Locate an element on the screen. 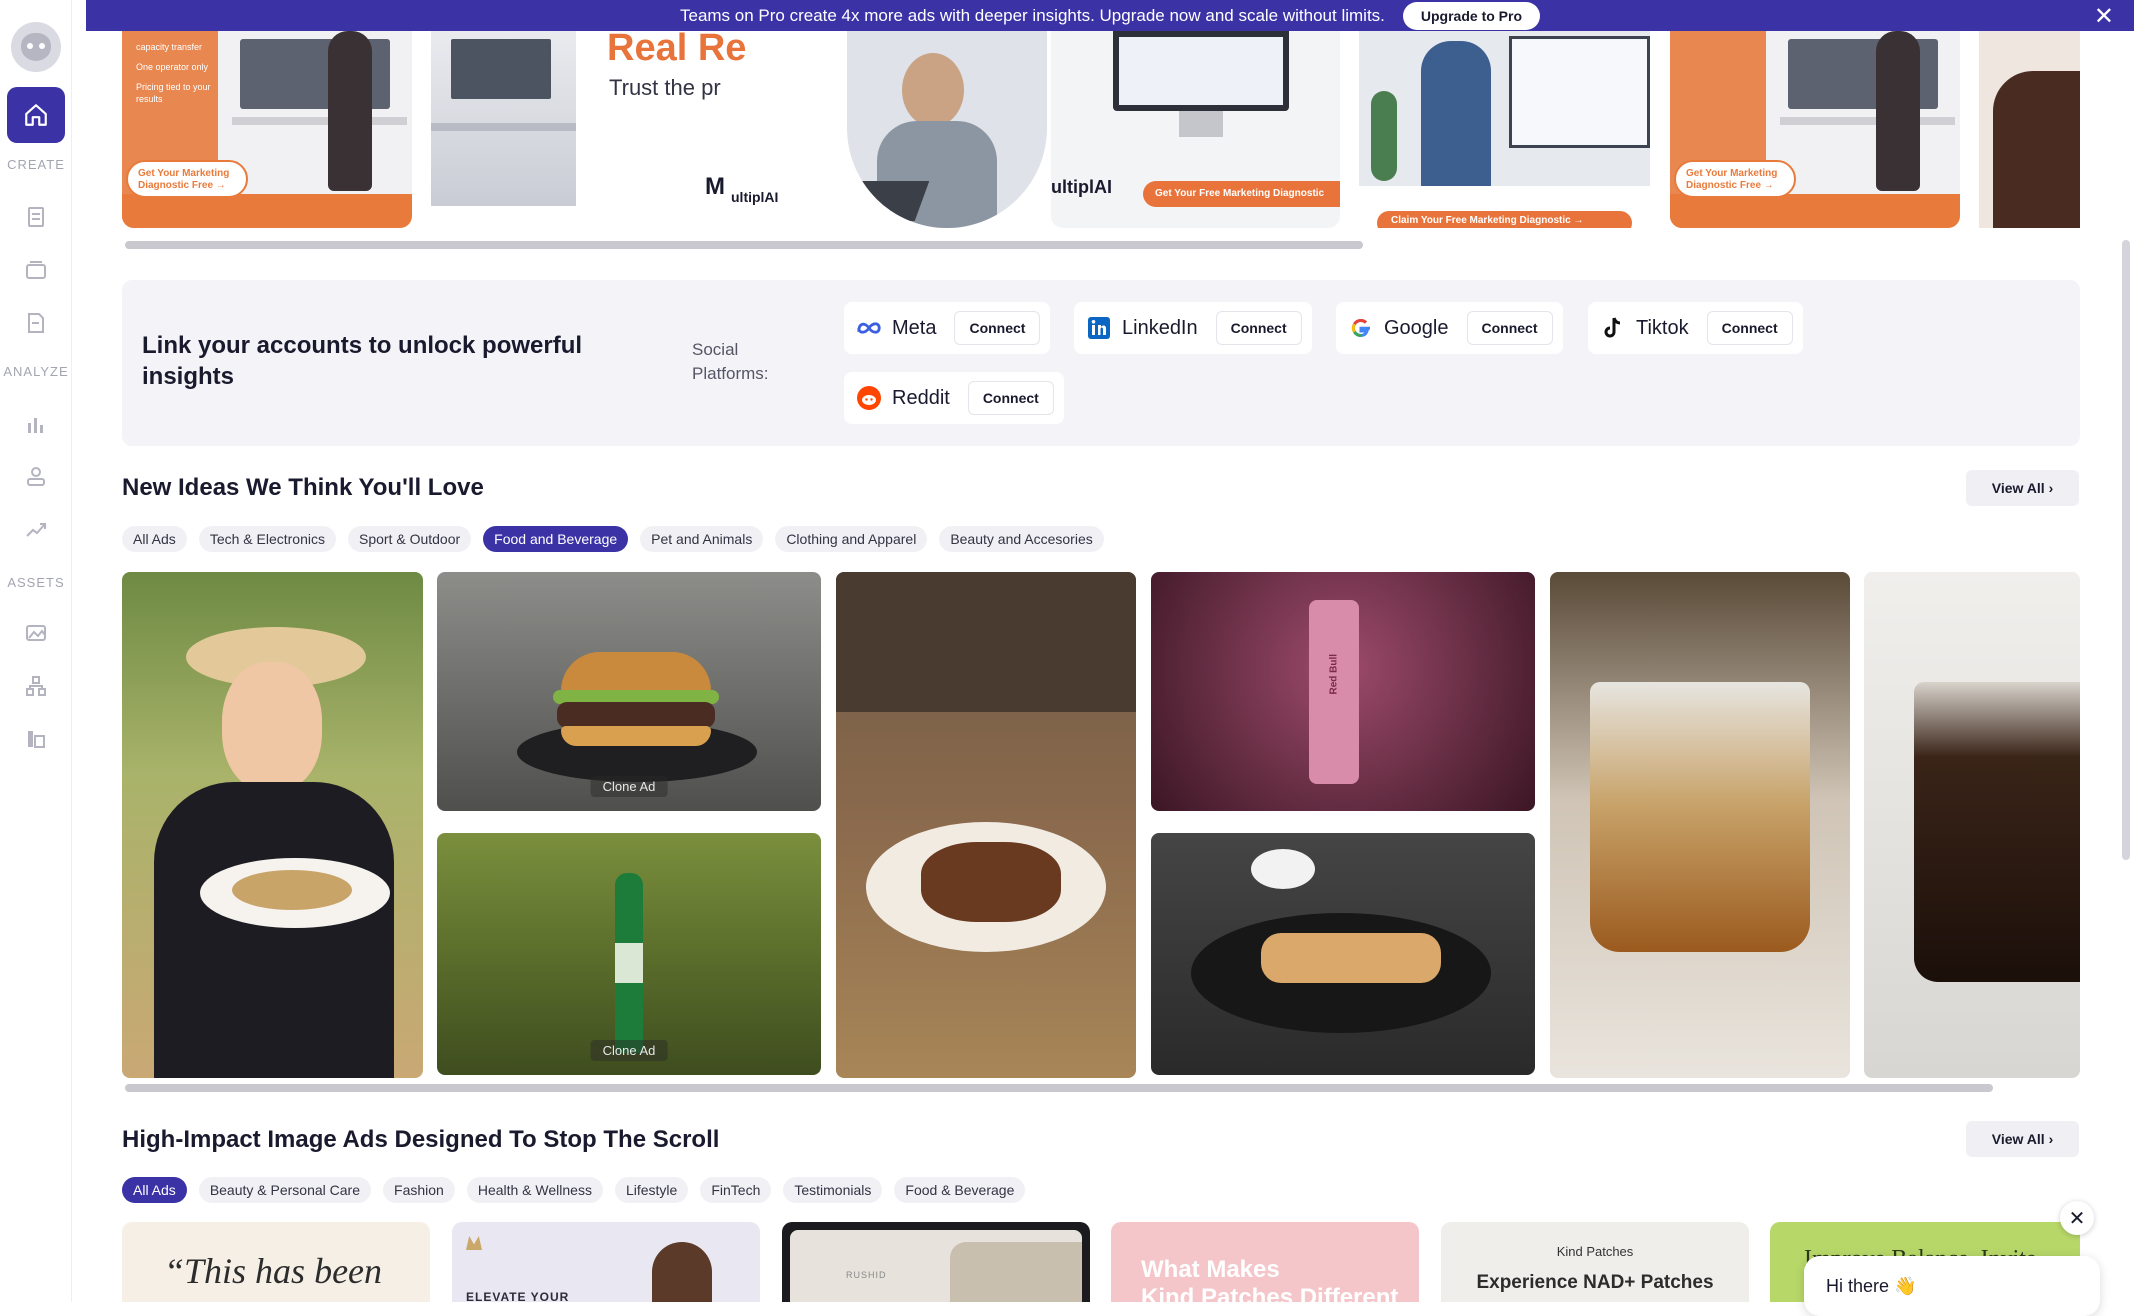 Image resolution: width=2134 pixels, height=1316 pixels. upgrade-button: Upgrade to Pro is located at coordinates (1471, 15).